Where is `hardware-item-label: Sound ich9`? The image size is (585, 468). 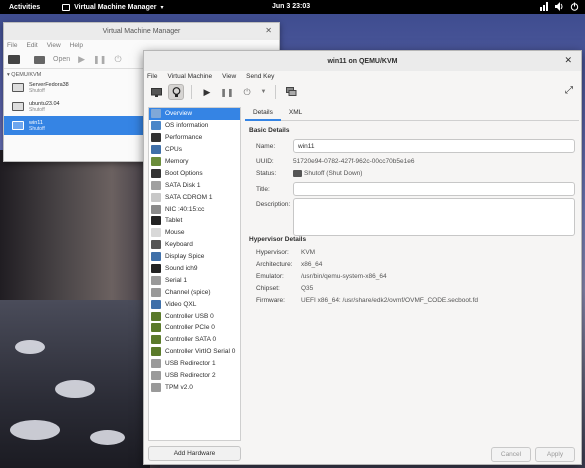 hardware-item-label: Sound ich9 is located at coordinates (181, 269).